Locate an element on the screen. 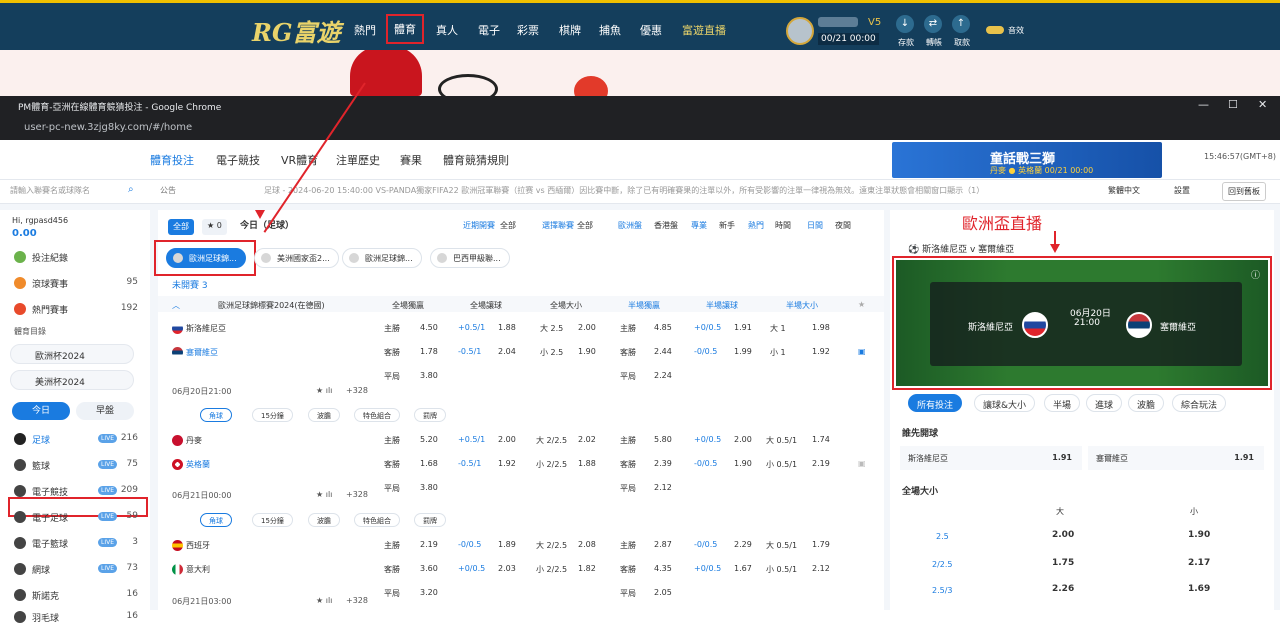 This screenshot has height=630, width=1280. ou-over-odds: 2.26 is located at coordinates (1063, 589).